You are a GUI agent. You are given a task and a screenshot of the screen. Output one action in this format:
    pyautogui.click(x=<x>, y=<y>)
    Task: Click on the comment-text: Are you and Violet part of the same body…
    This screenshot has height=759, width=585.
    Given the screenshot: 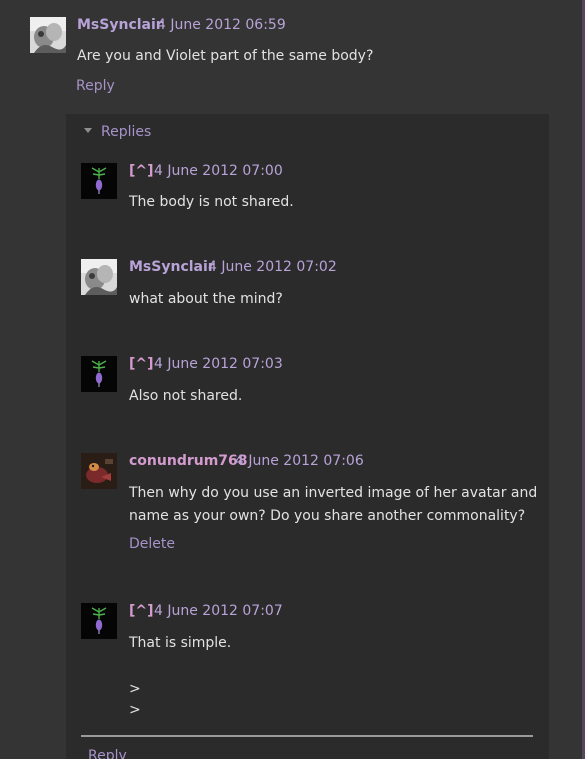 What is the action you would take?
    pyautogui.click(x=225, y=56)
    